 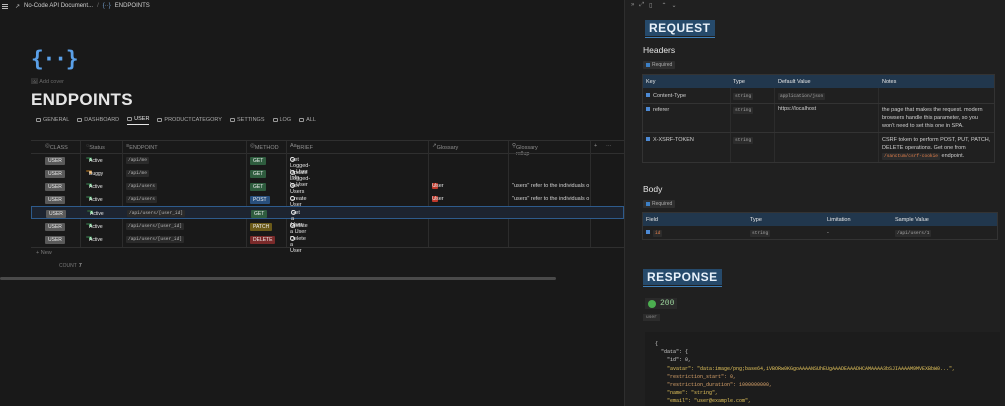 I want to click on tab-user: USER, so click(x=138, y=120).